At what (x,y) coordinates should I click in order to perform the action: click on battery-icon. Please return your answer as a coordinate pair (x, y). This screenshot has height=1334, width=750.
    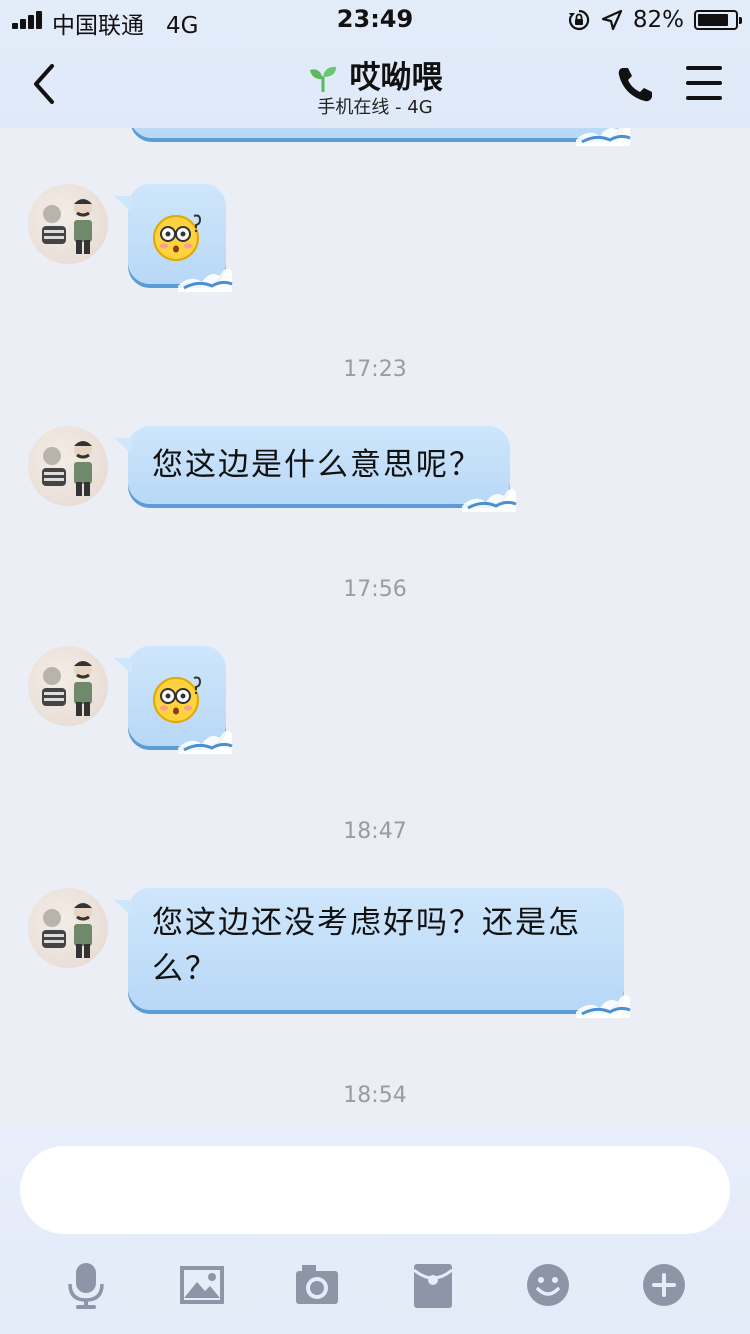
    Looking at the image, I should click on (718, 20).